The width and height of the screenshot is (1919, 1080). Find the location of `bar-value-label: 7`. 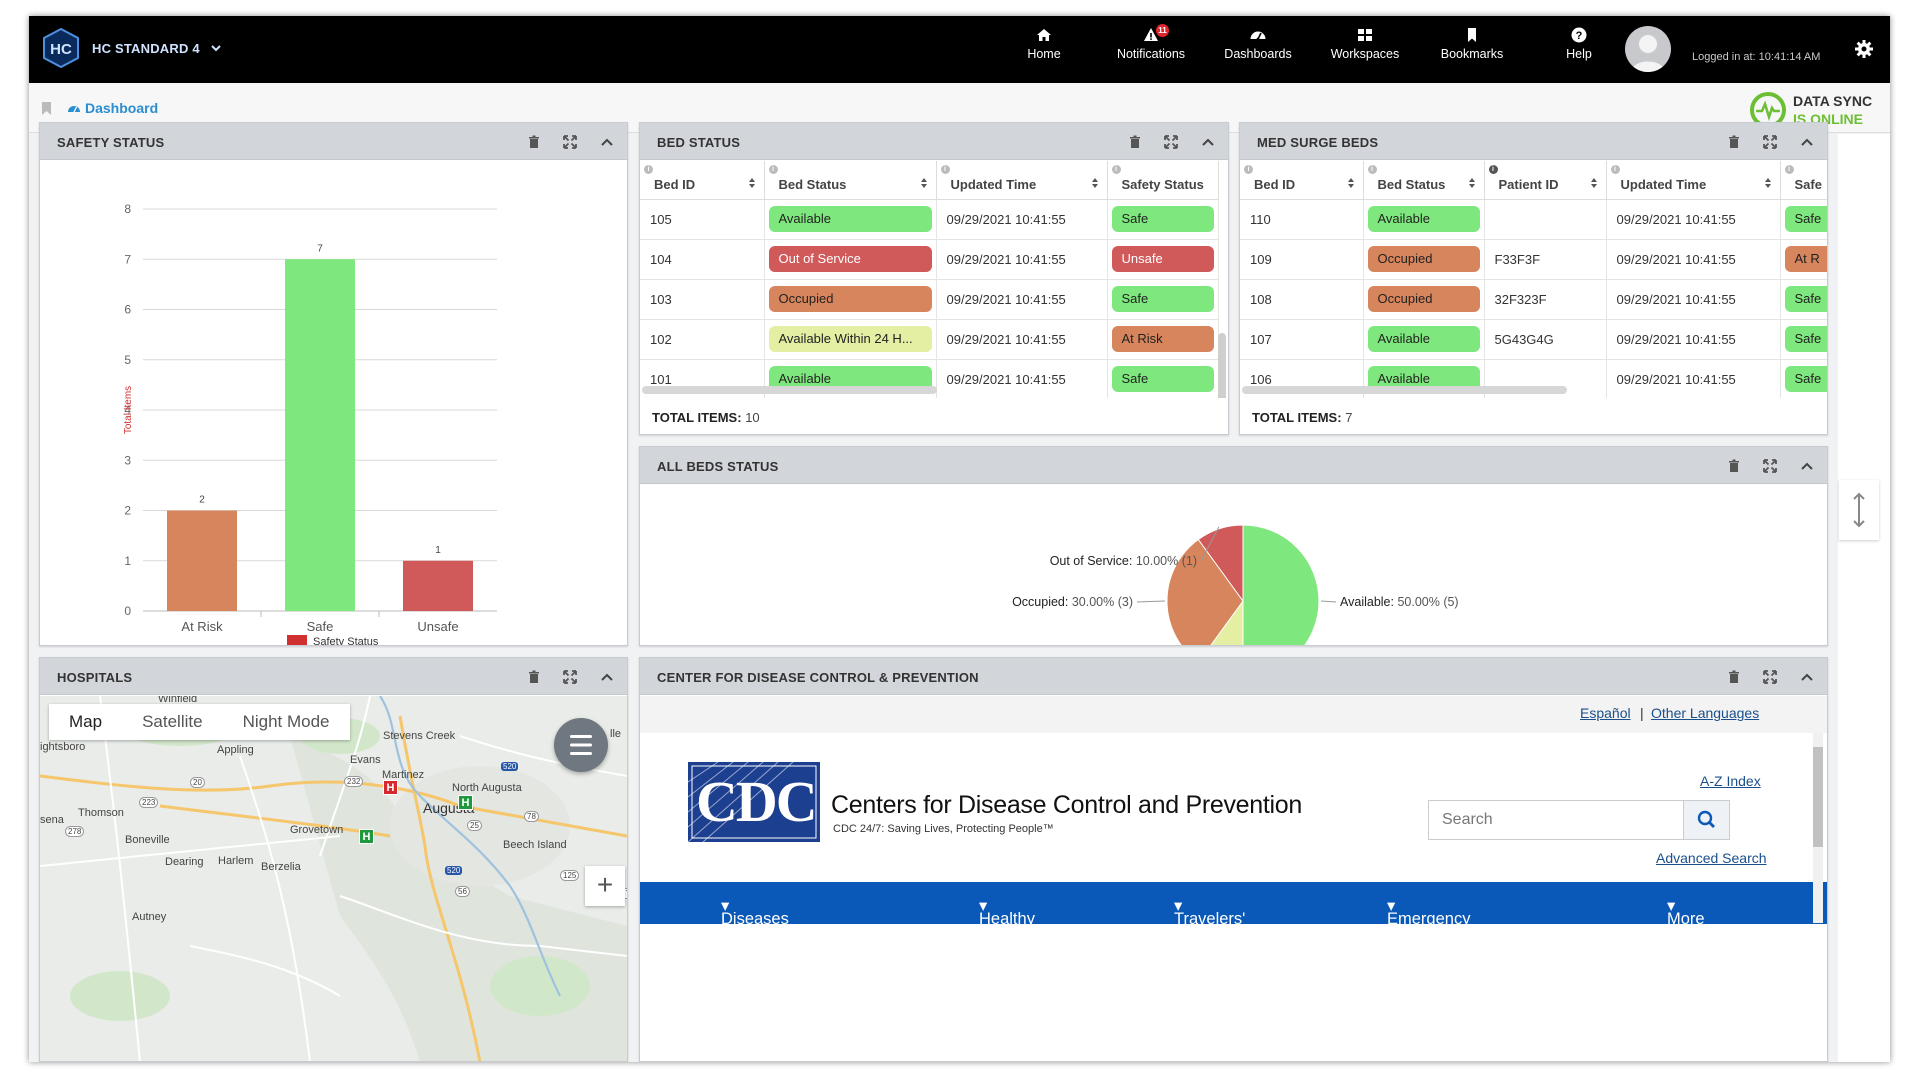

bar-value-label: 7 is located at coordinates (320, 248).